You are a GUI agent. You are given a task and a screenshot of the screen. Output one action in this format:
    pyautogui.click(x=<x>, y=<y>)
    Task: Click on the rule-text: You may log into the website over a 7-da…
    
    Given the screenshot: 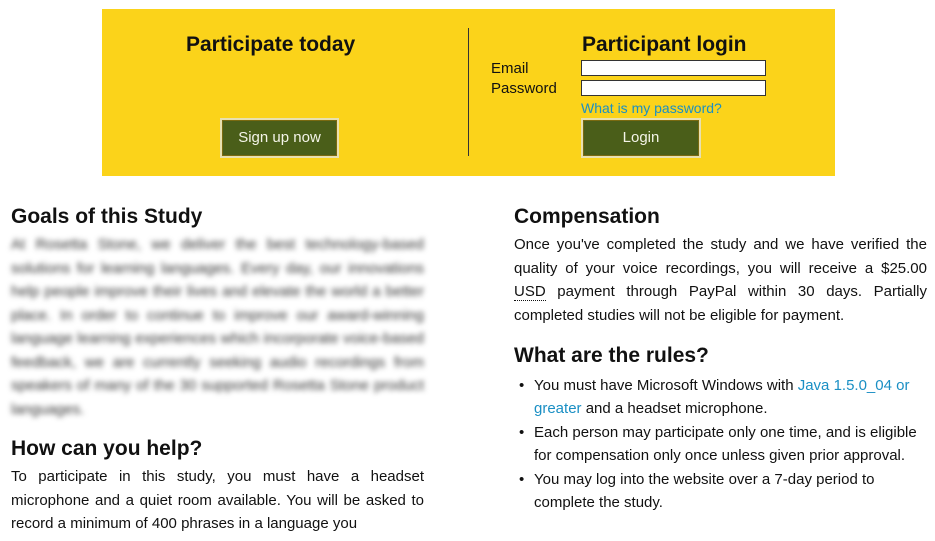 What is the action you would take?
    pyautogui.click(x=704, y=491)
    